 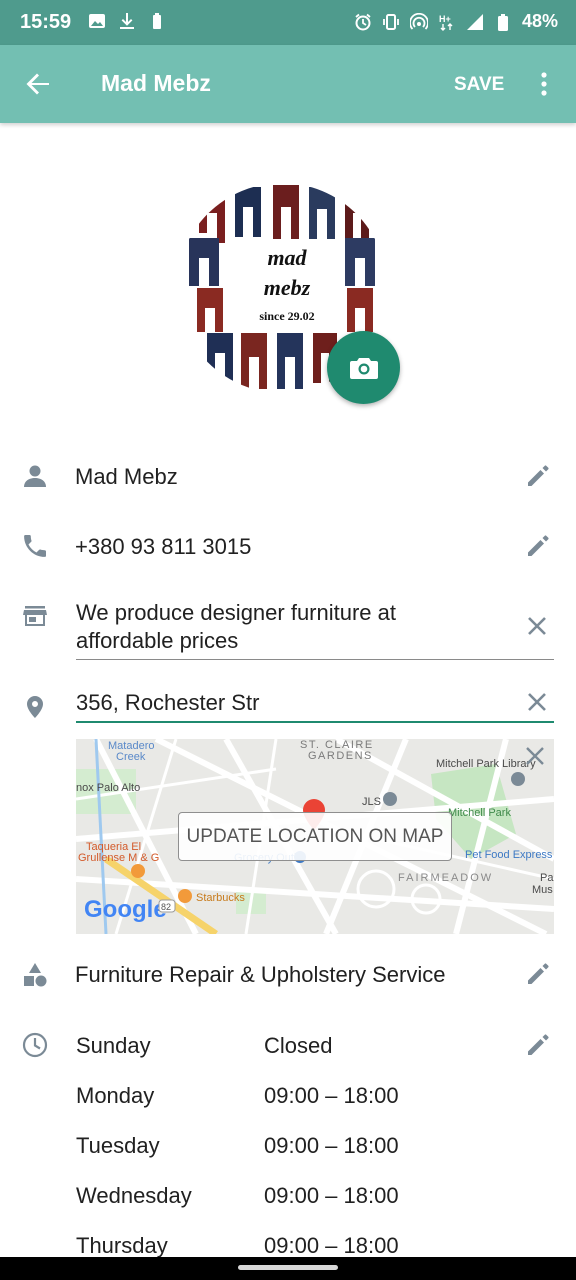 What do you see at coordinates (118, 1145) in the screenshot?
I see `hours-day-tuesday: Tuesday` at bounding box center [118, 1145].